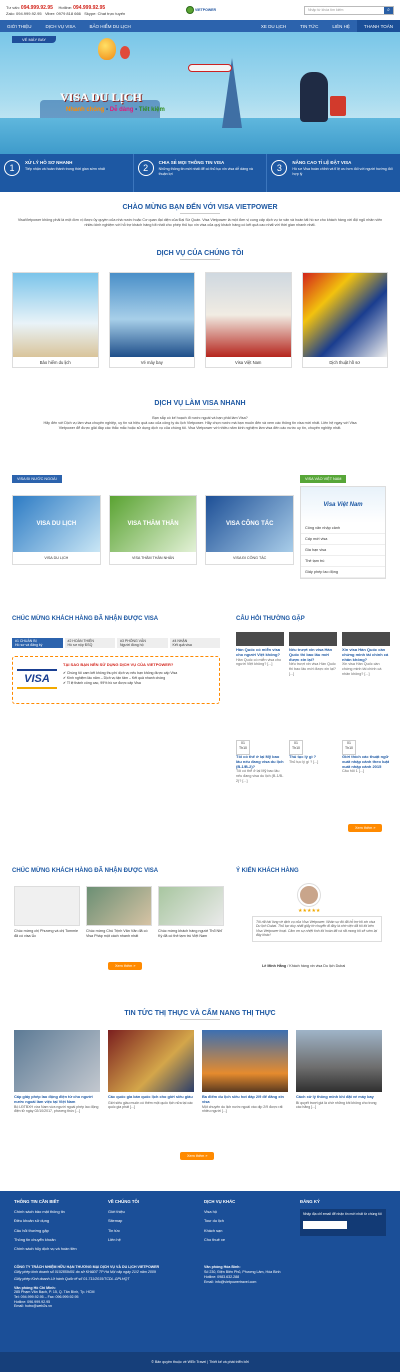 The image size is (400, 1372). I want to click on hcm-email: Email: hotro@web2s.vn, so click(104, 1306).